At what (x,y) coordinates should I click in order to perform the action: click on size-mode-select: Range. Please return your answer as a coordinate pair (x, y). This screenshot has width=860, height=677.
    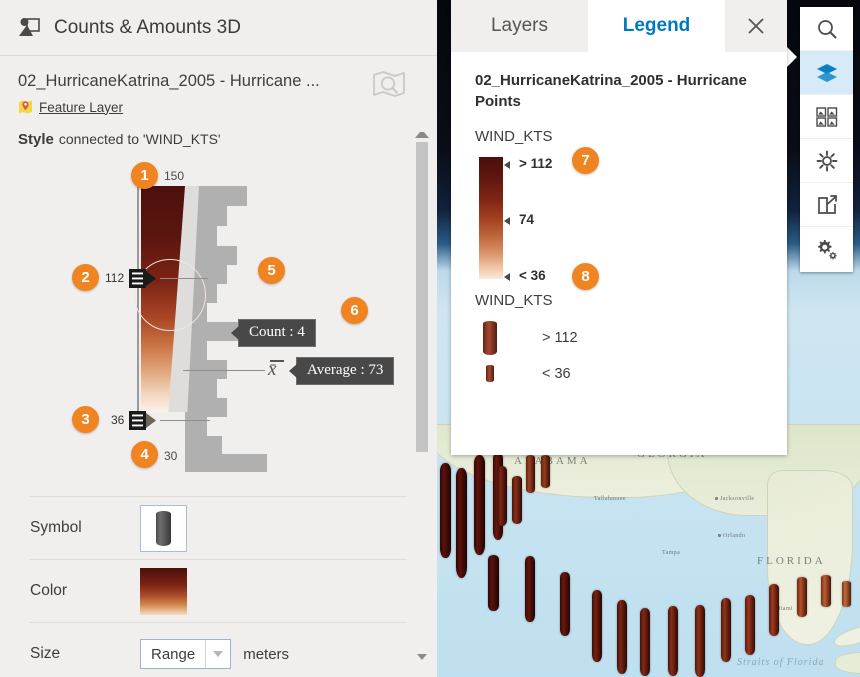
    Looking at the image, I should click on (186, 654).